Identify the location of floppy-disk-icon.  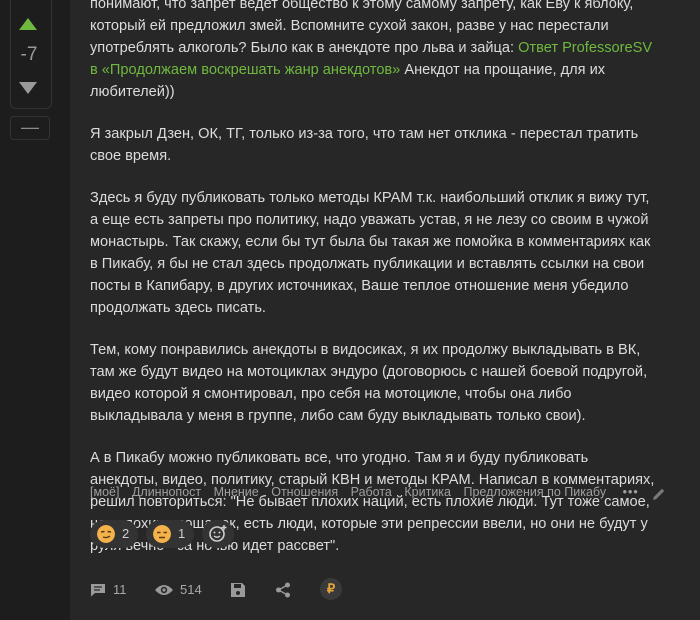
(238, 590).